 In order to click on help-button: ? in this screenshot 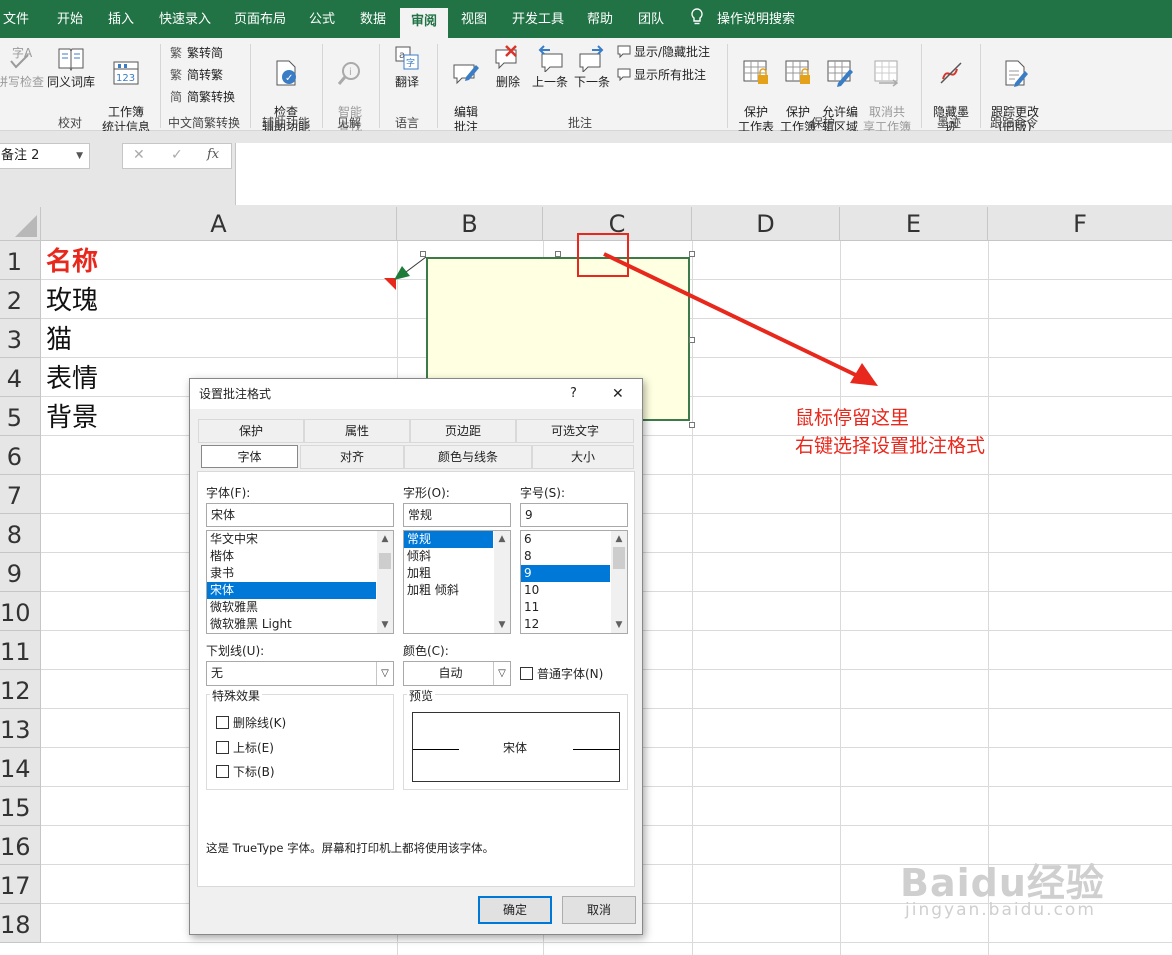, I will do `click(573, 394)`.